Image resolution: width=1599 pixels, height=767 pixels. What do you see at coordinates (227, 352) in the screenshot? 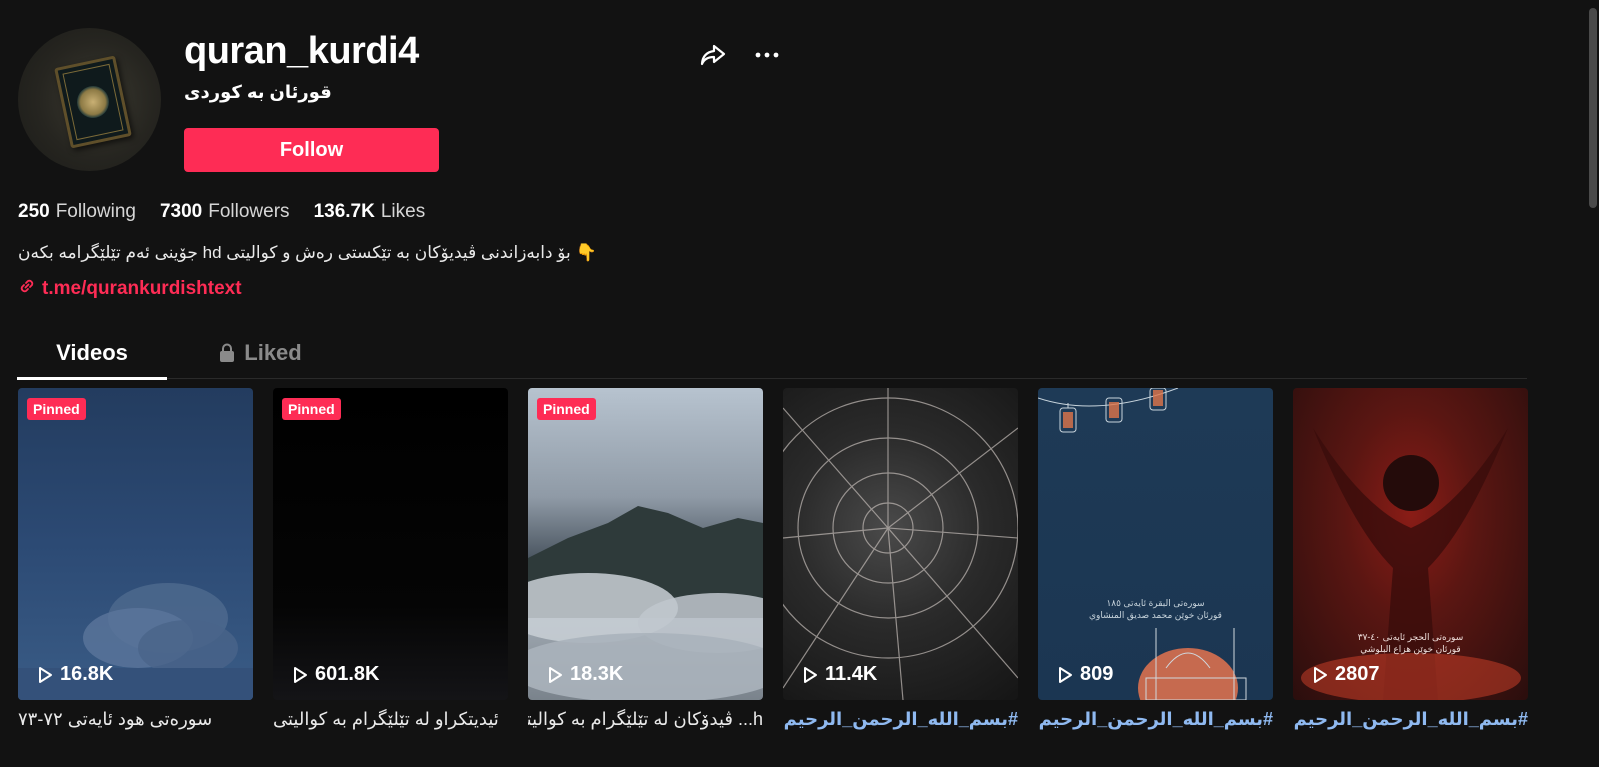
I see `lock-icon` at bounding box center [227, 352].